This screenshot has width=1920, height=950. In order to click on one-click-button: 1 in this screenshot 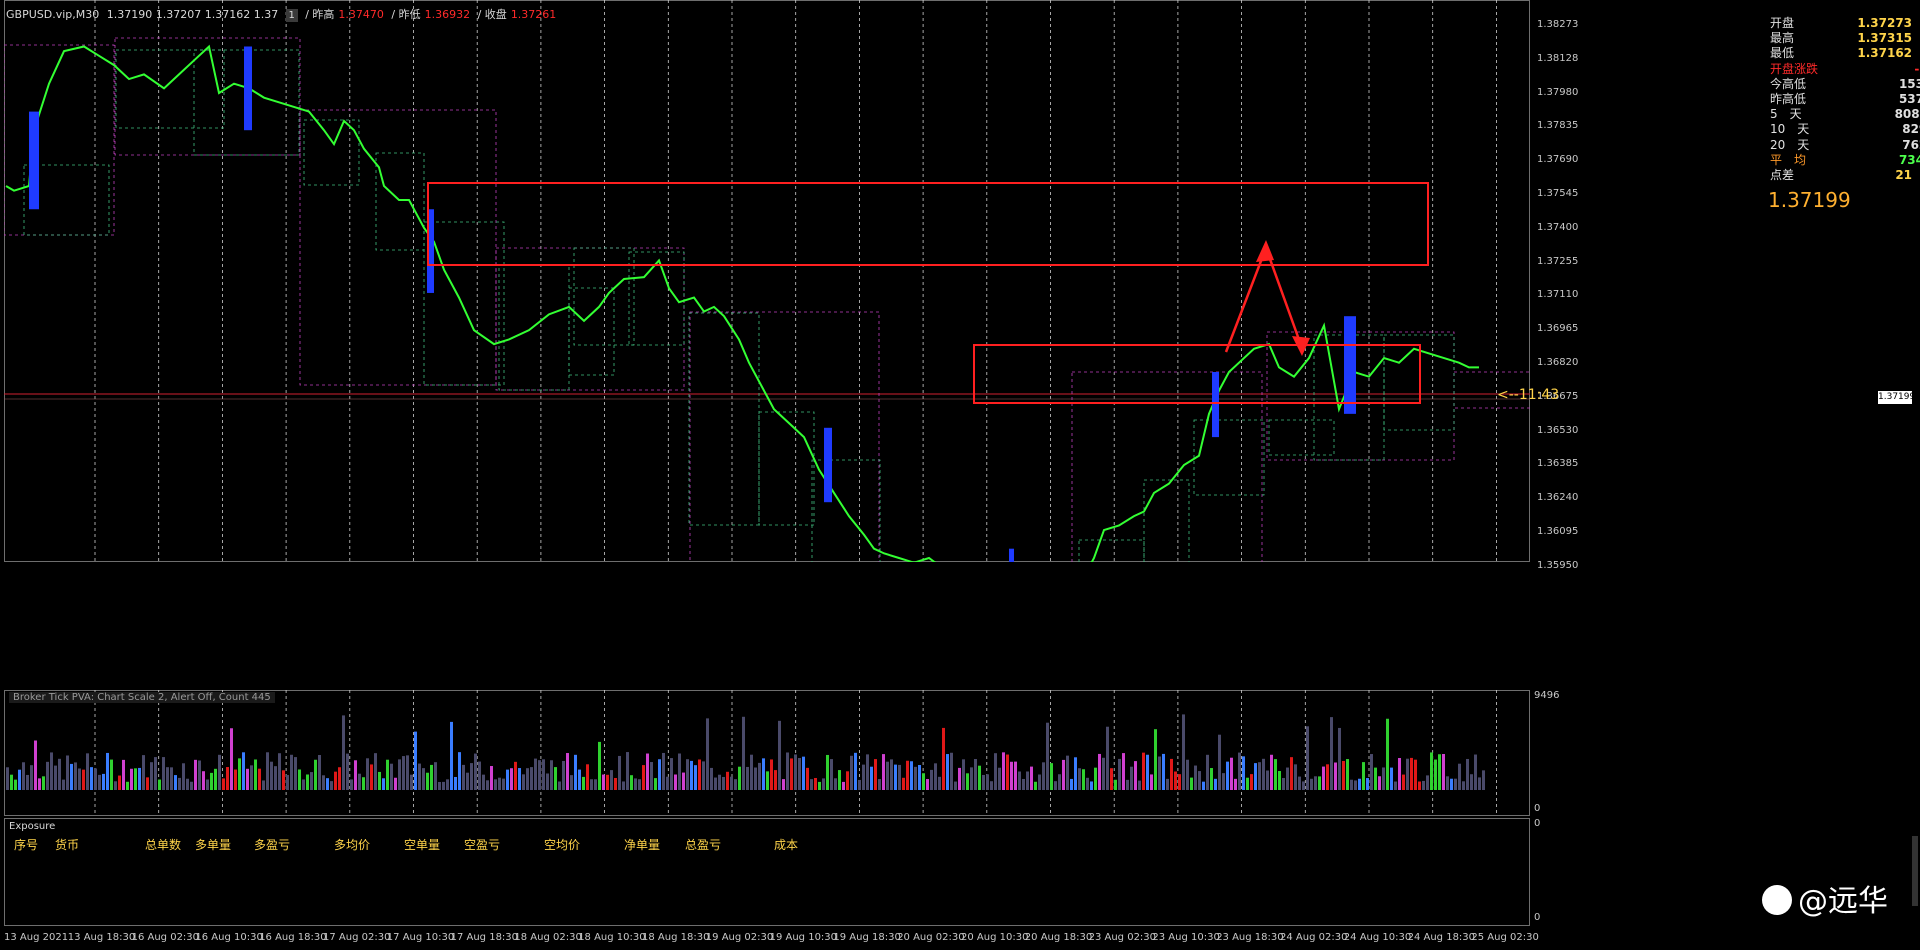, I will do `click(291, 15)`.